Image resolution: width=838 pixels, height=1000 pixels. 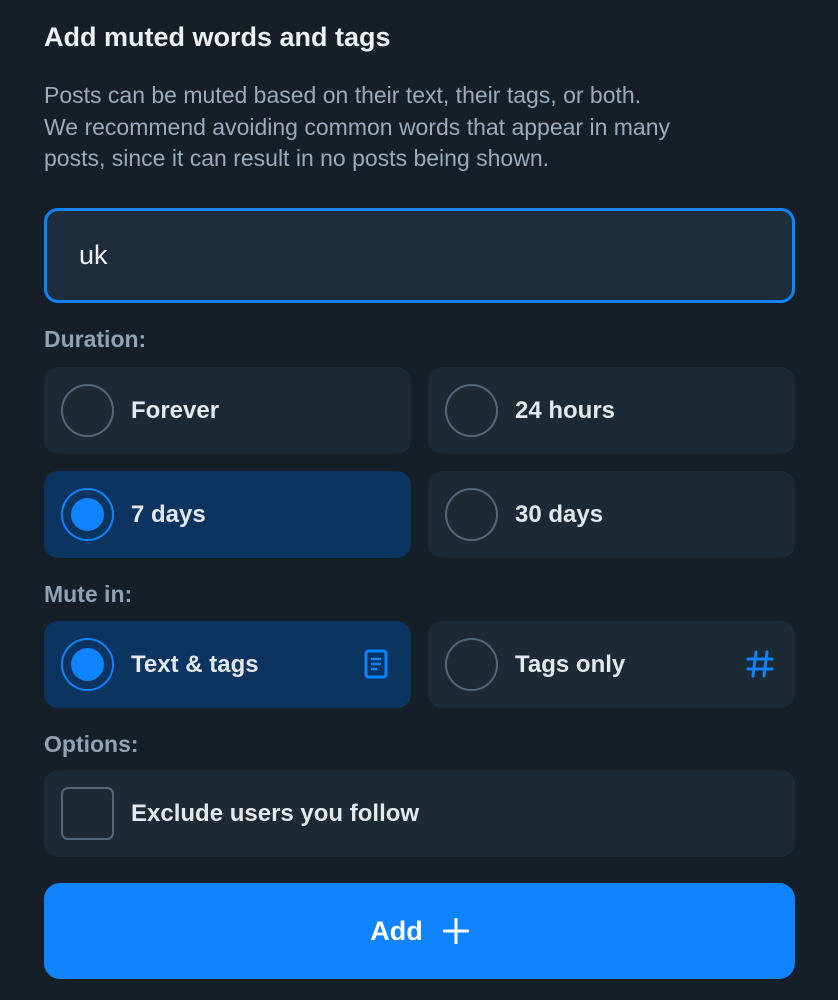 I want to click on options-label: Options:, so click(x=91, y=744).